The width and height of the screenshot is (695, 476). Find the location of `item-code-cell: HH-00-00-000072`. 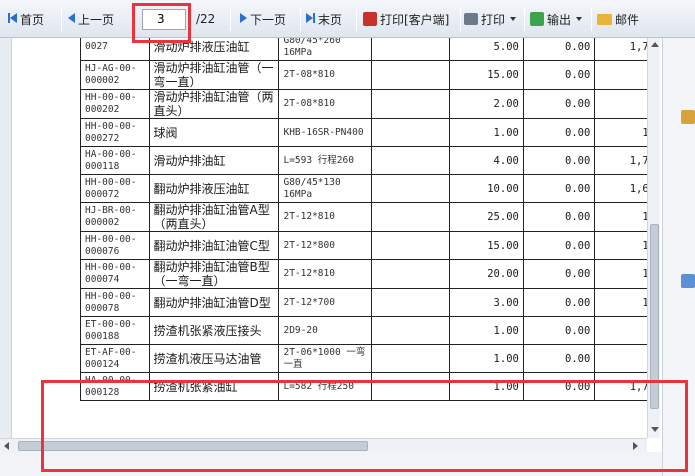

item-code-cell: HH-00-00-000072 is located at coordinates (115, 188).